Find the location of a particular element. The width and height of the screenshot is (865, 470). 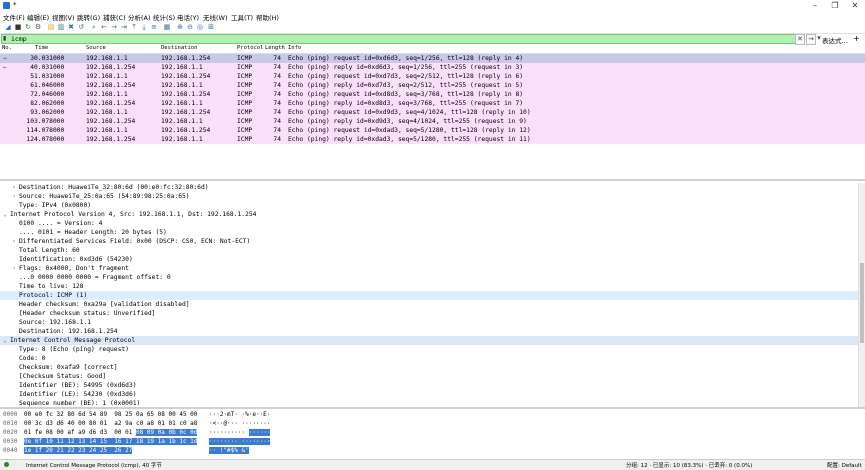

column-no: No. is located at coordinates (7, 48).